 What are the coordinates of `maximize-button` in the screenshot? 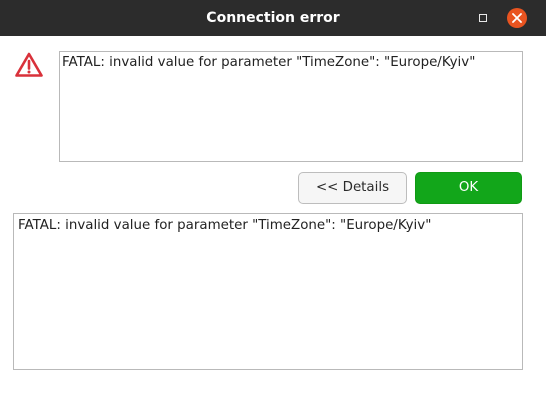 It's located at (483, 18).